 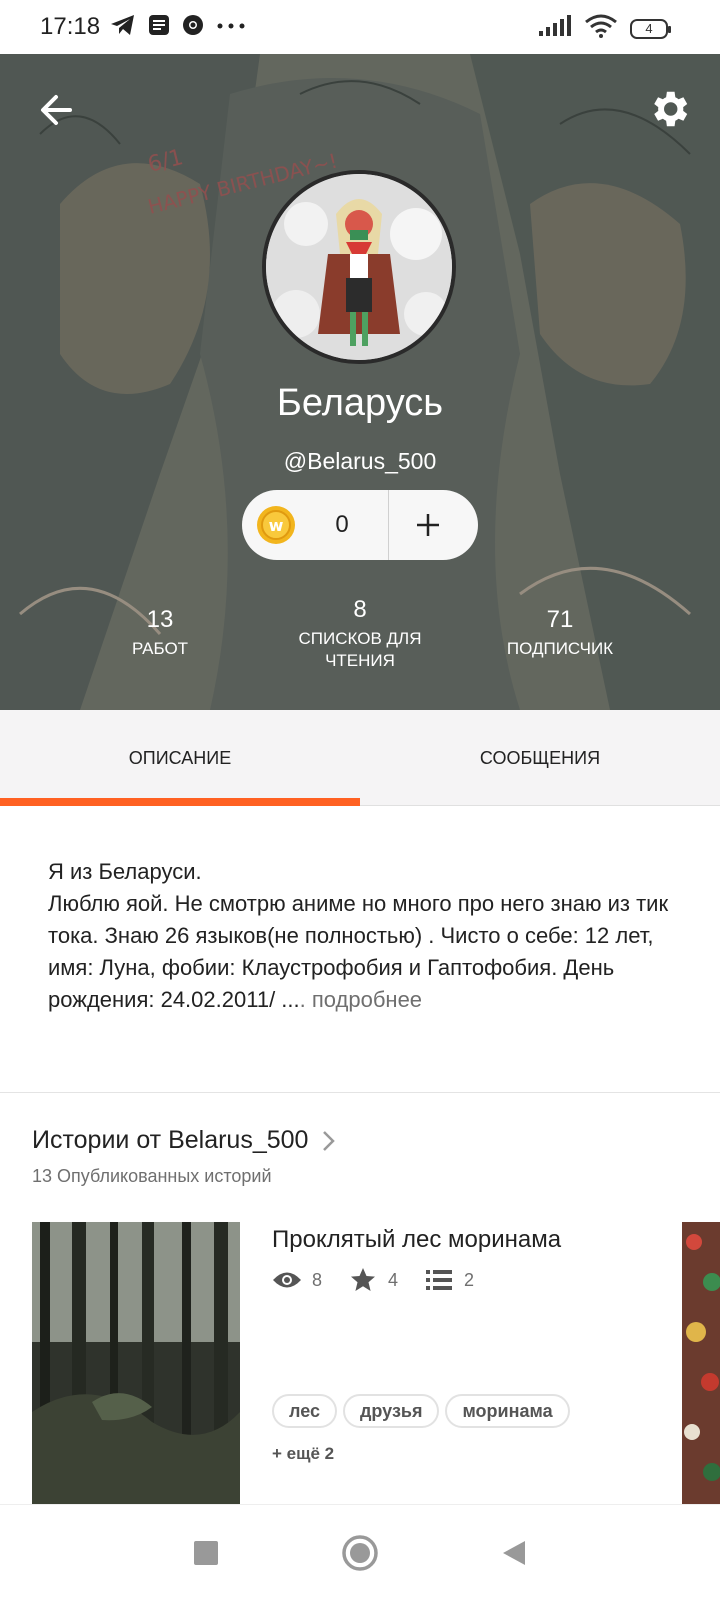 I want to click on avatar-image, so click(x=359, y=267).